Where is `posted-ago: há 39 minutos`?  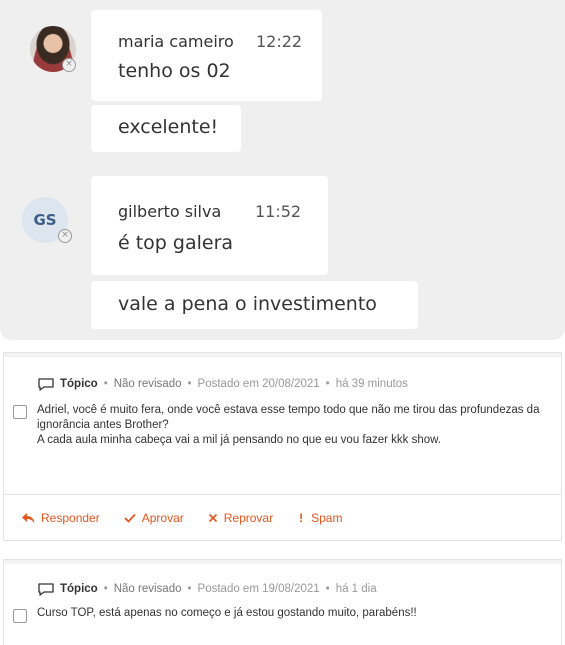 posted-ago: há 39 minutos is located at coordinates (371, 383).